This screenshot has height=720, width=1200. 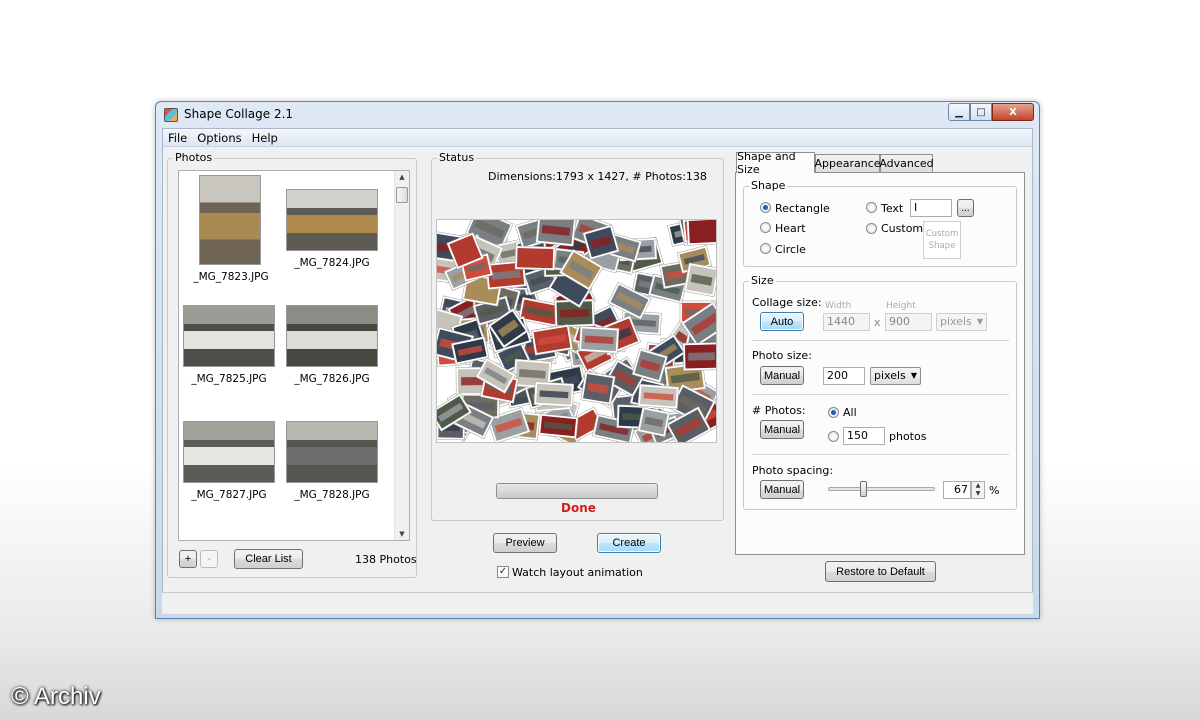 What do you see at coordinates (765, 248) in the screenshot?
I see `shape-circle-radio` at bounding box center [765, 248].